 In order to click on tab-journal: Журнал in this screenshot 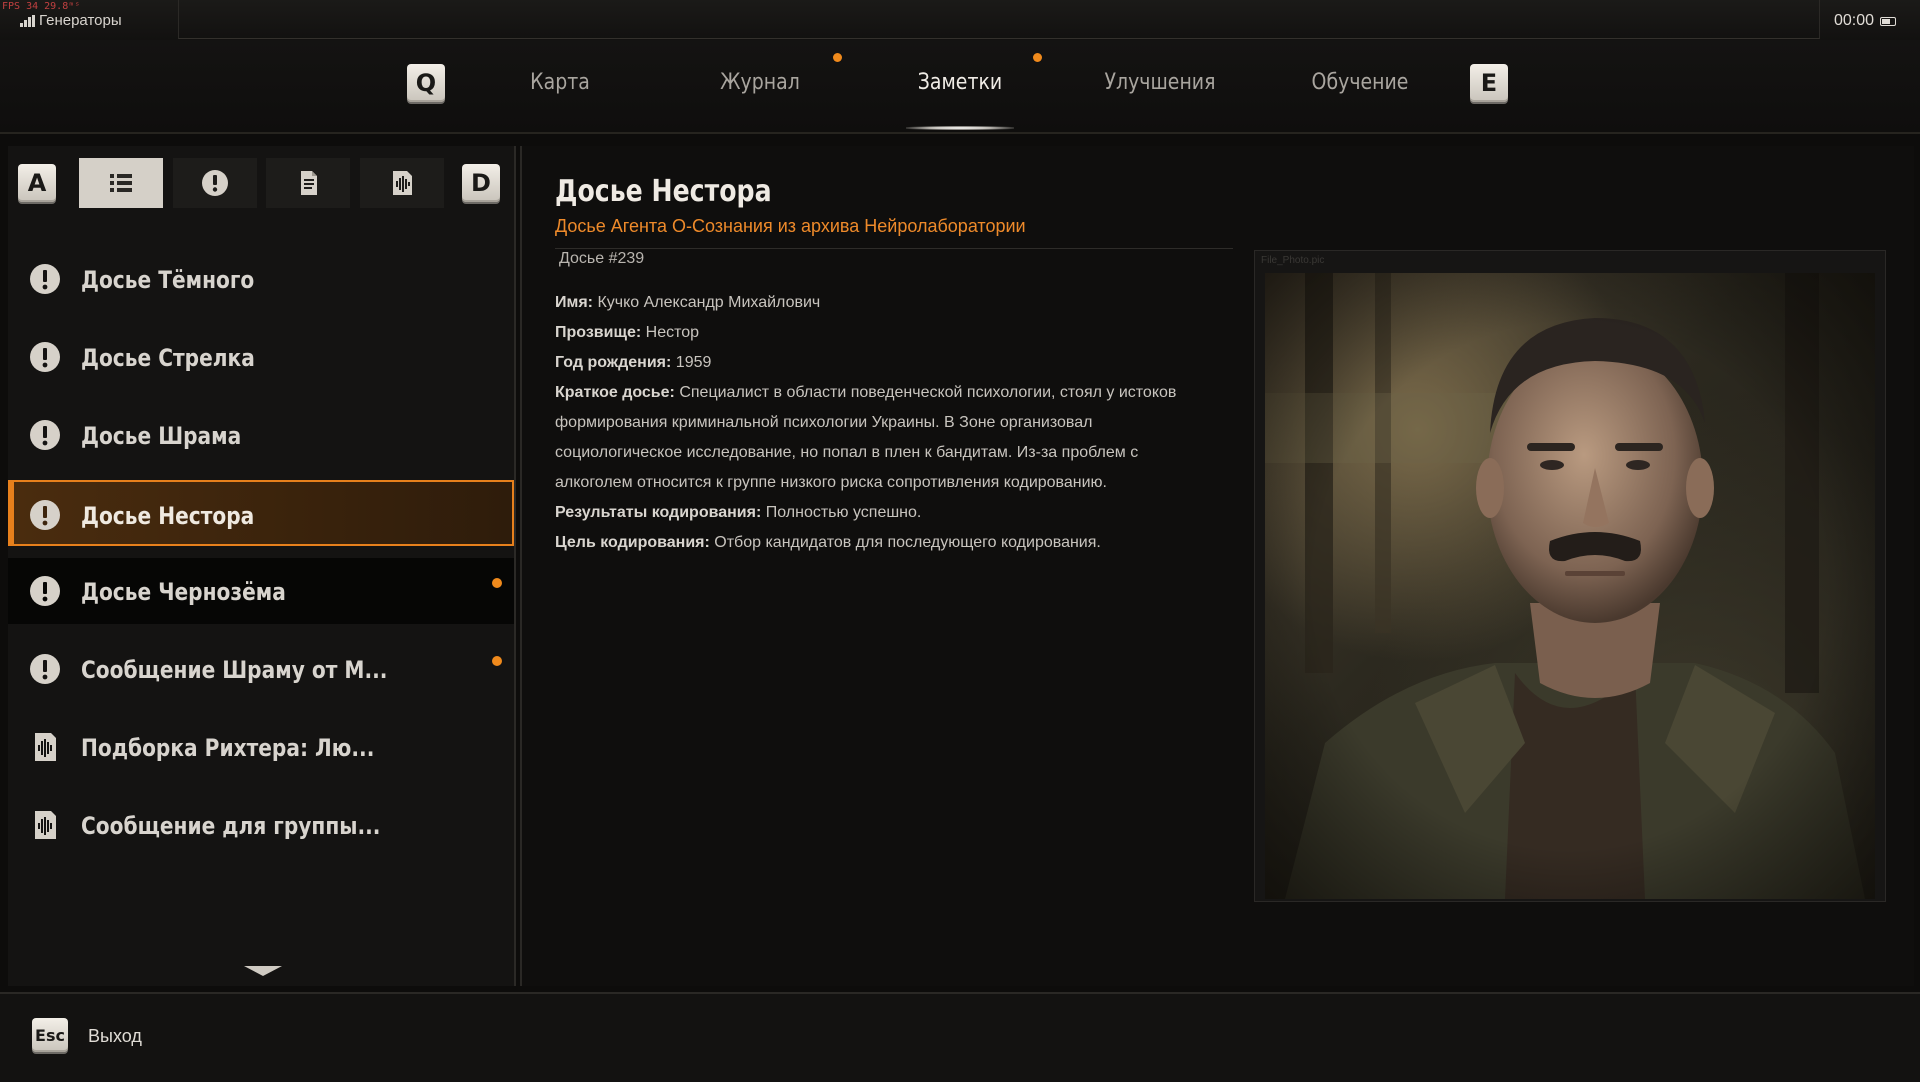, I will do `click(760, 90)`.